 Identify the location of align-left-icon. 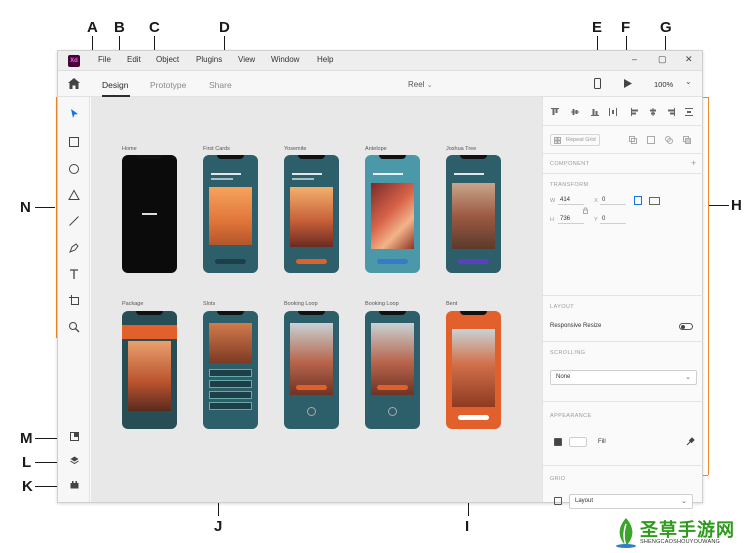
(635, 112).